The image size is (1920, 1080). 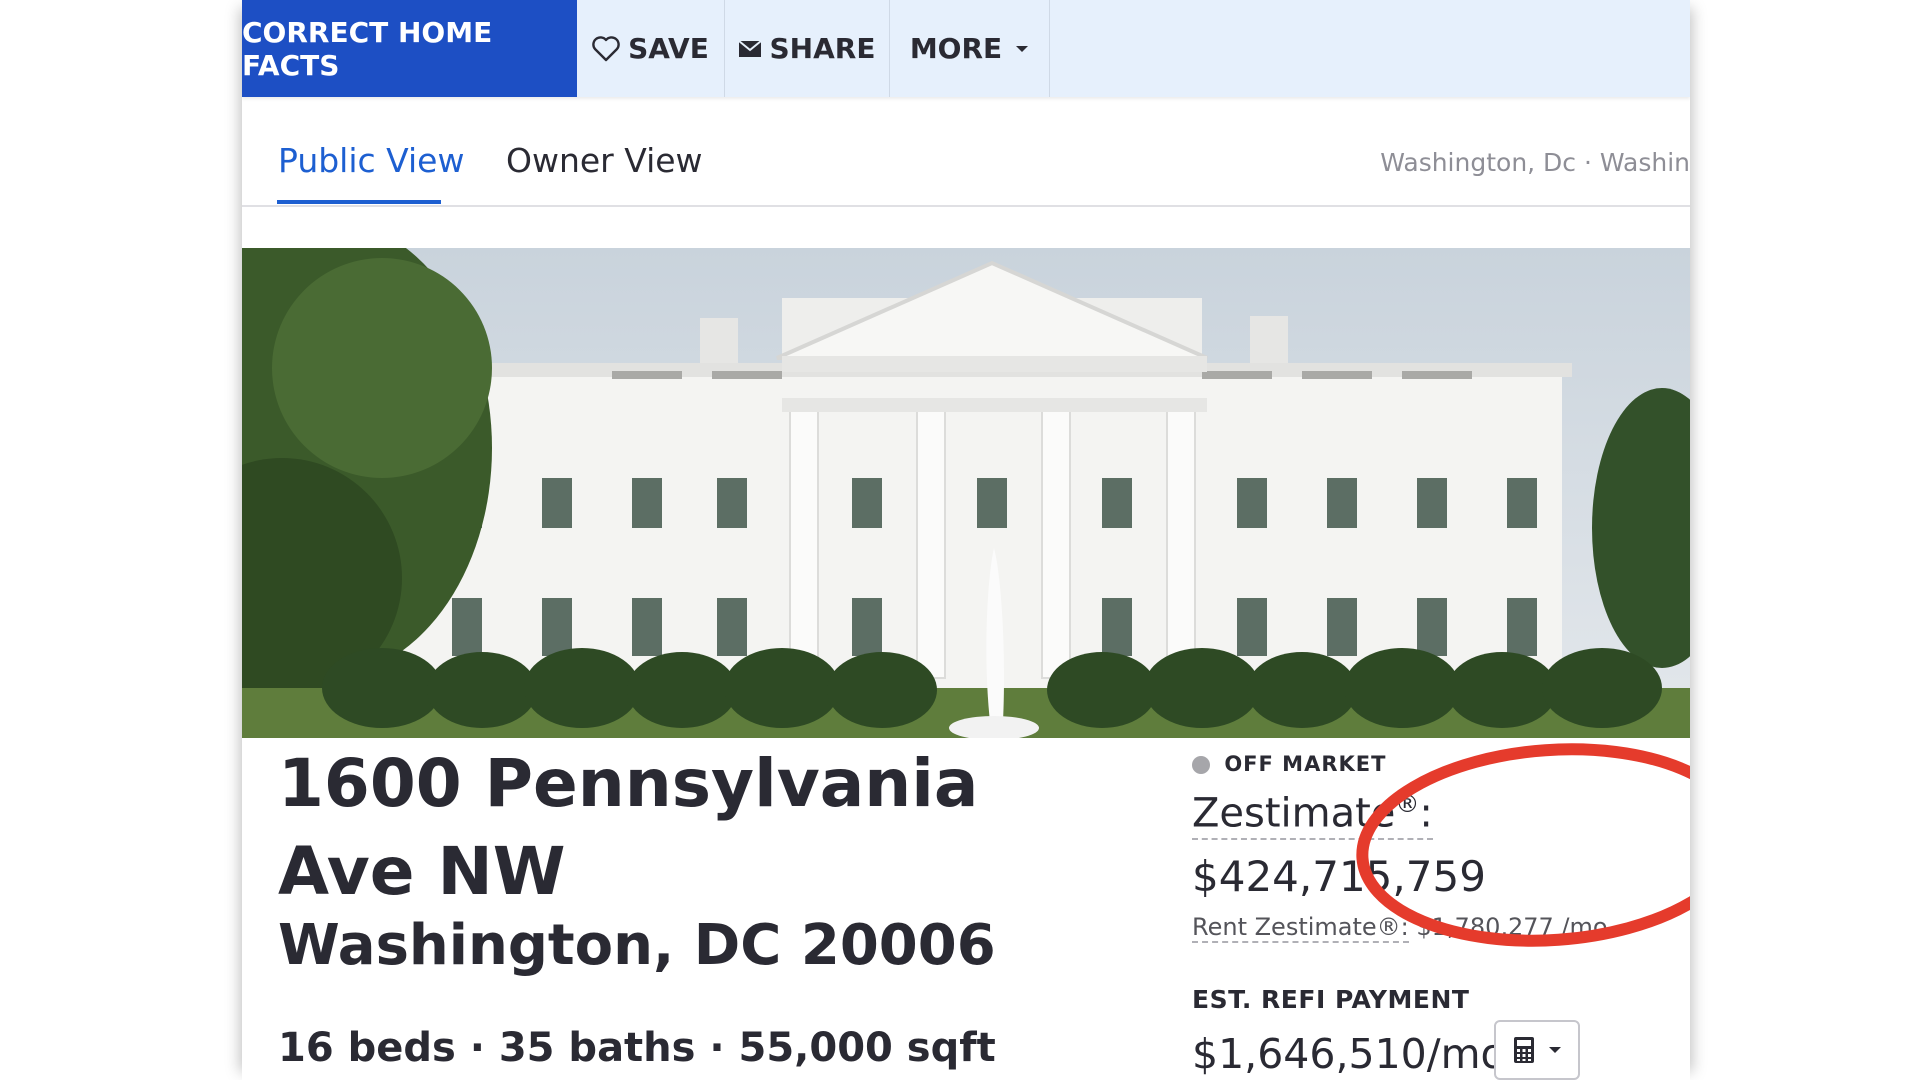 I want to click on action-bar: CORRECT HOME FACTS SAVE SHARE MORE, so click(x=966, y=48).